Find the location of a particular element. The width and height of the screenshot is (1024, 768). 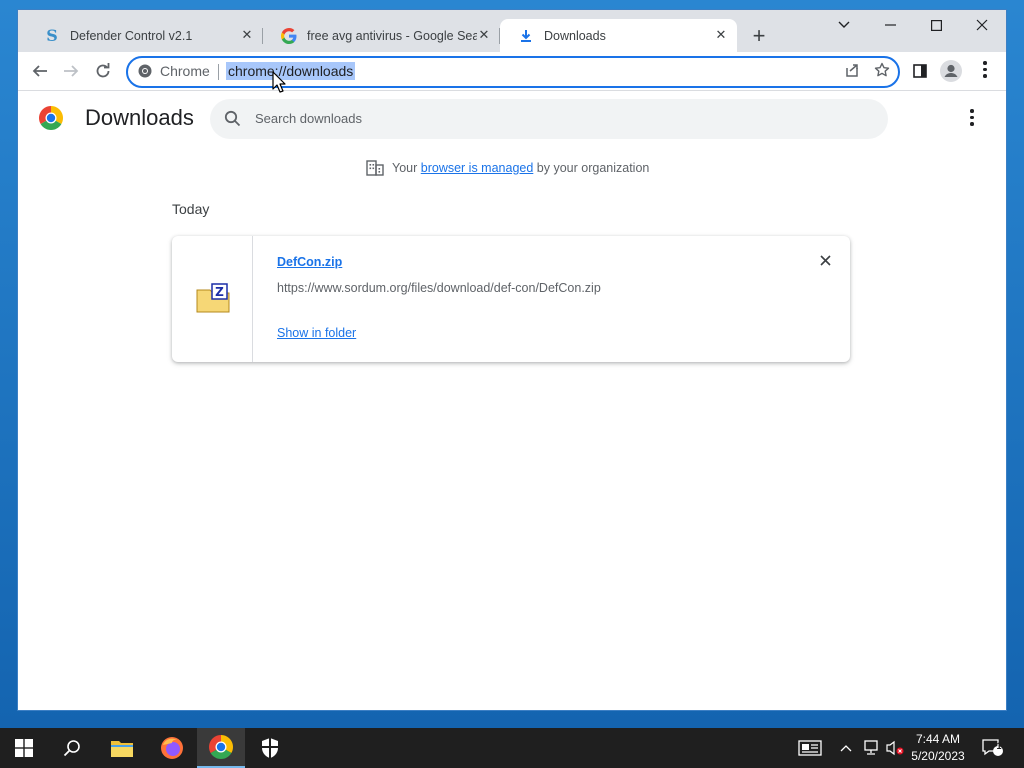

forward-button is located at coordinates (71, 71).